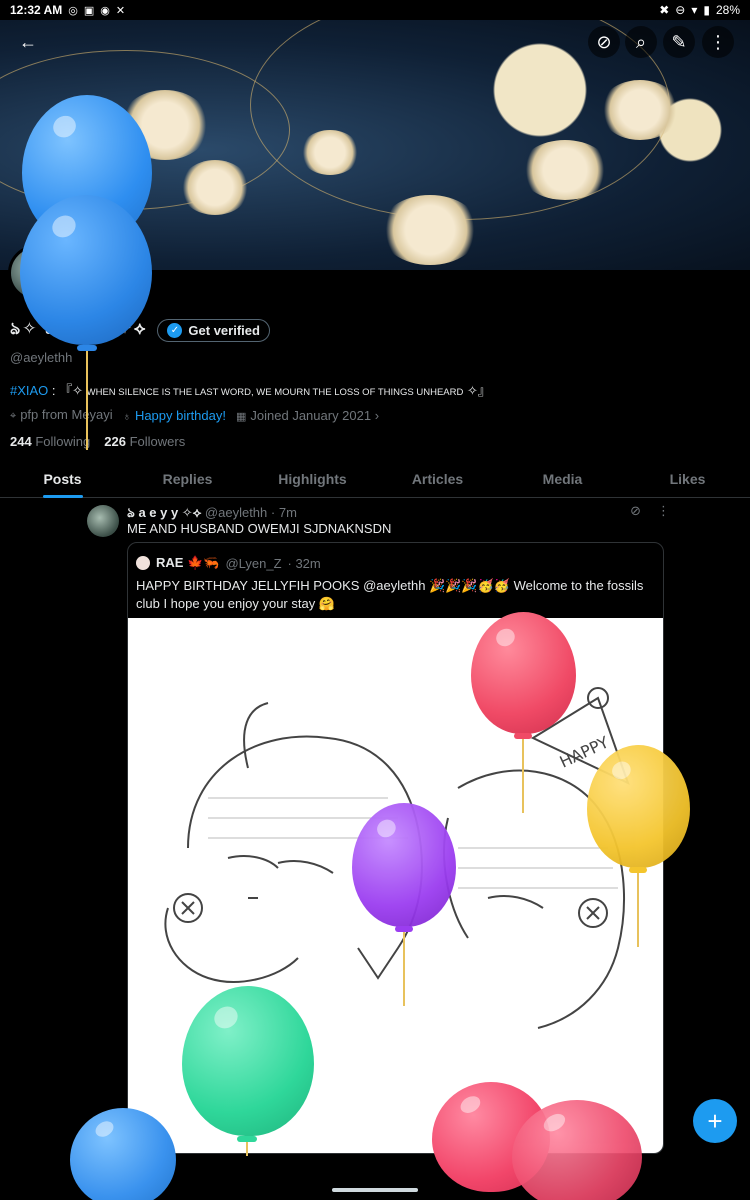 This screenshot has width=750, height=1200. I want to click on more-icon: ⋮, so click(663, 511).